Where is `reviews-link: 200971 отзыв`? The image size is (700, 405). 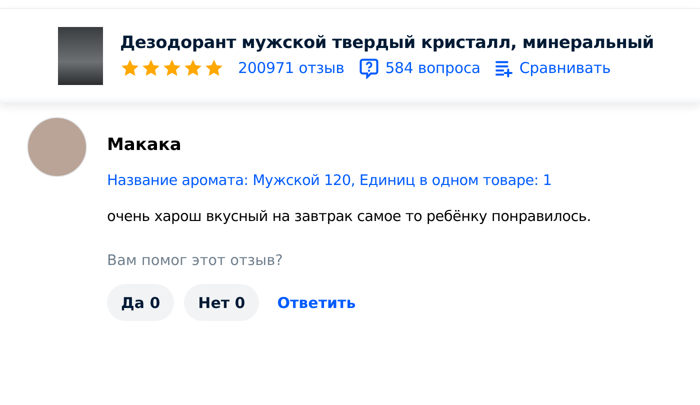
reviews-link: 200971 отзыв is located at coordinates (291, 68).